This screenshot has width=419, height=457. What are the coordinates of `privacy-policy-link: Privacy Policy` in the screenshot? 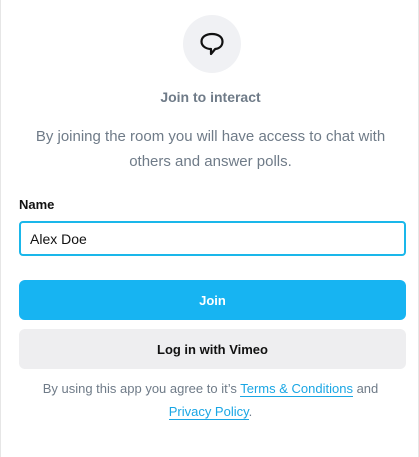 It's located at (208, 412).